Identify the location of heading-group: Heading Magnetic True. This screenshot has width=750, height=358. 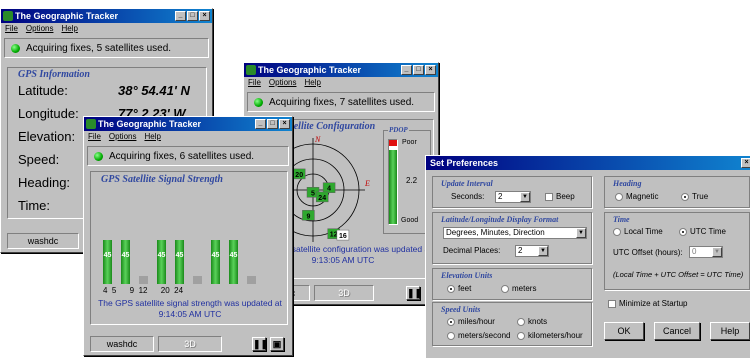
(677, 192).